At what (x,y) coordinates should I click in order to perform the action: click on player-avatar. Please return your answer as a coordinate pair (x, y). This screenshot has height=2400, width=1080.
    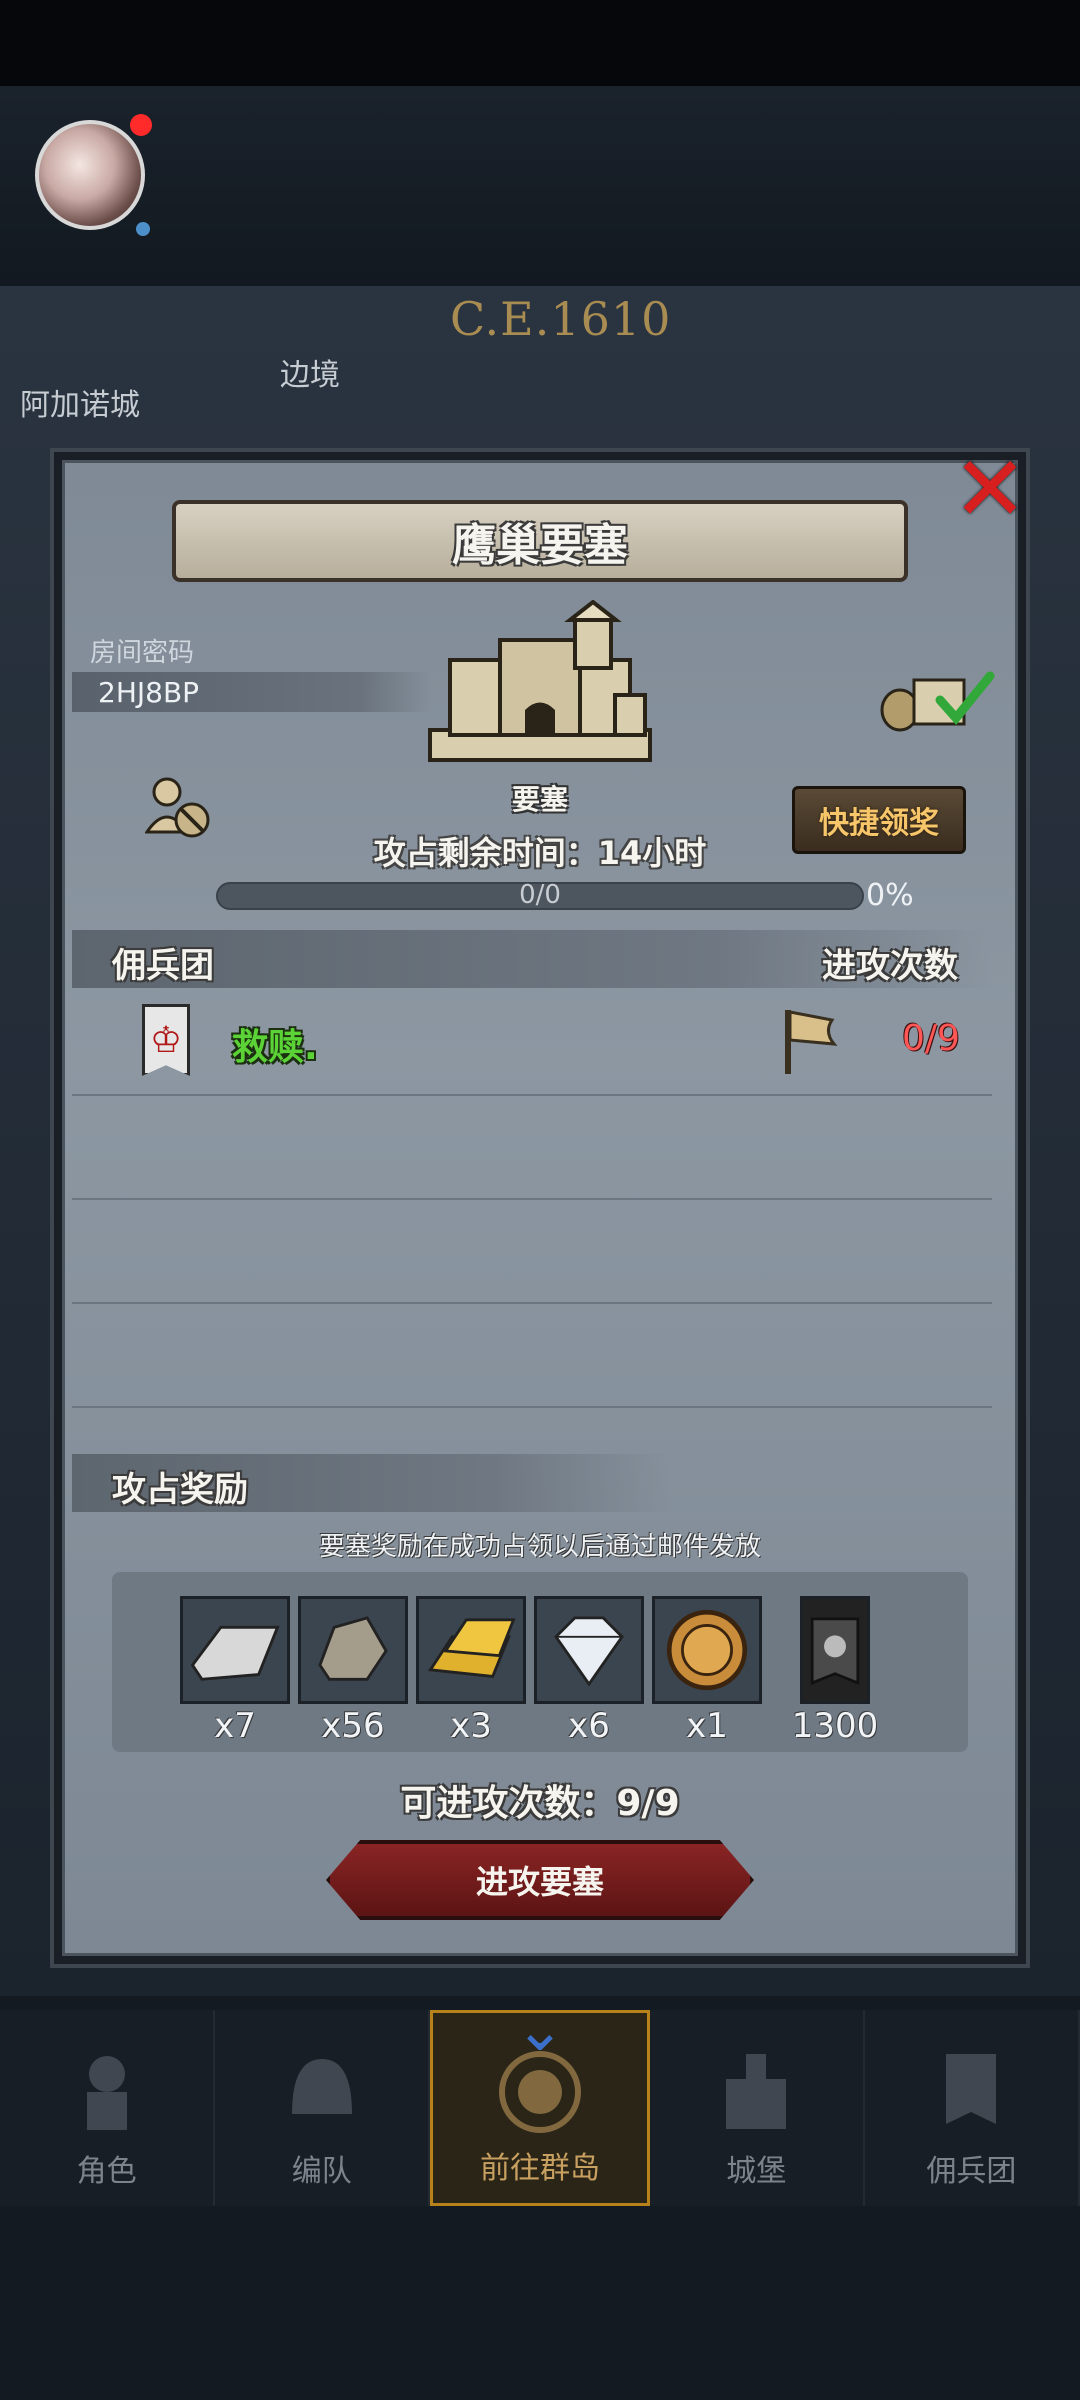
    Looking at the image, I should click on (90, 175).